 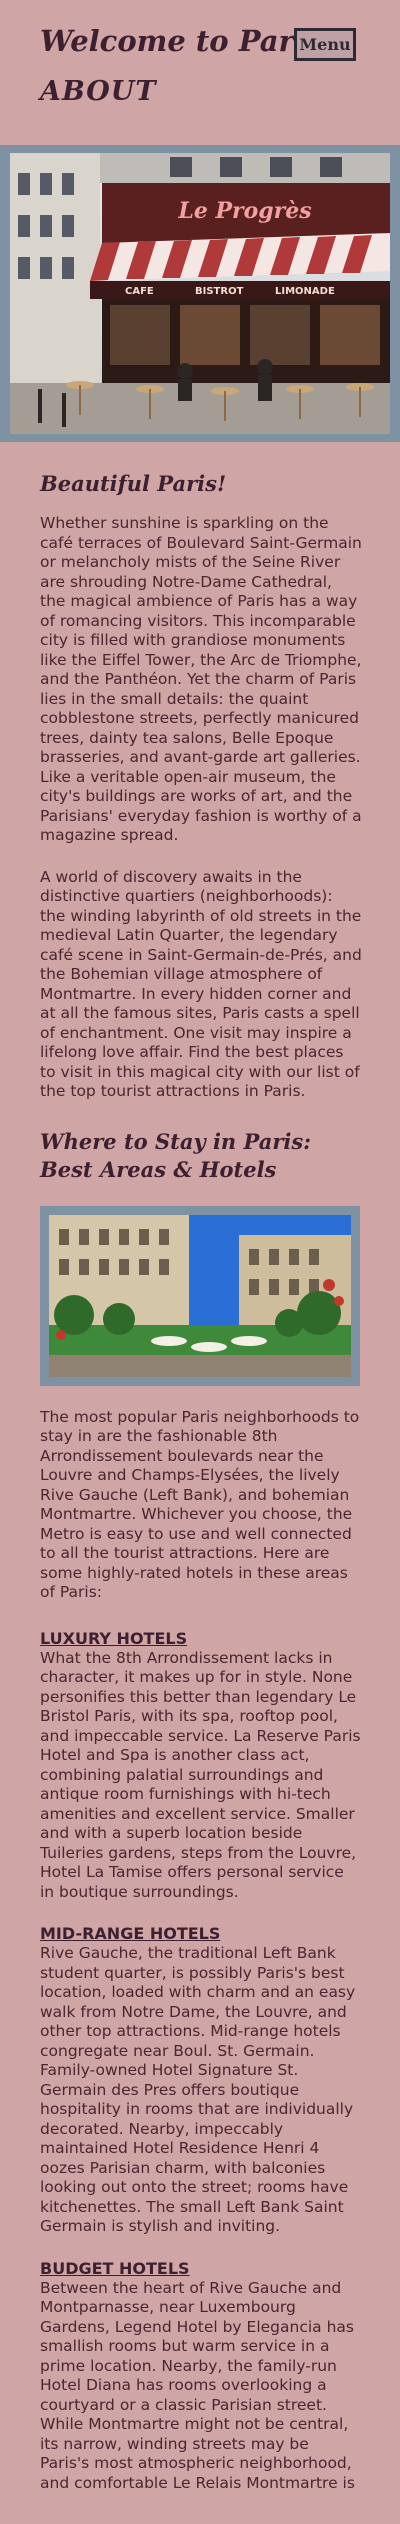 I want to click on category-title-mid-range: MID-RANGE HOTELS, so click(x=130, y=1933).